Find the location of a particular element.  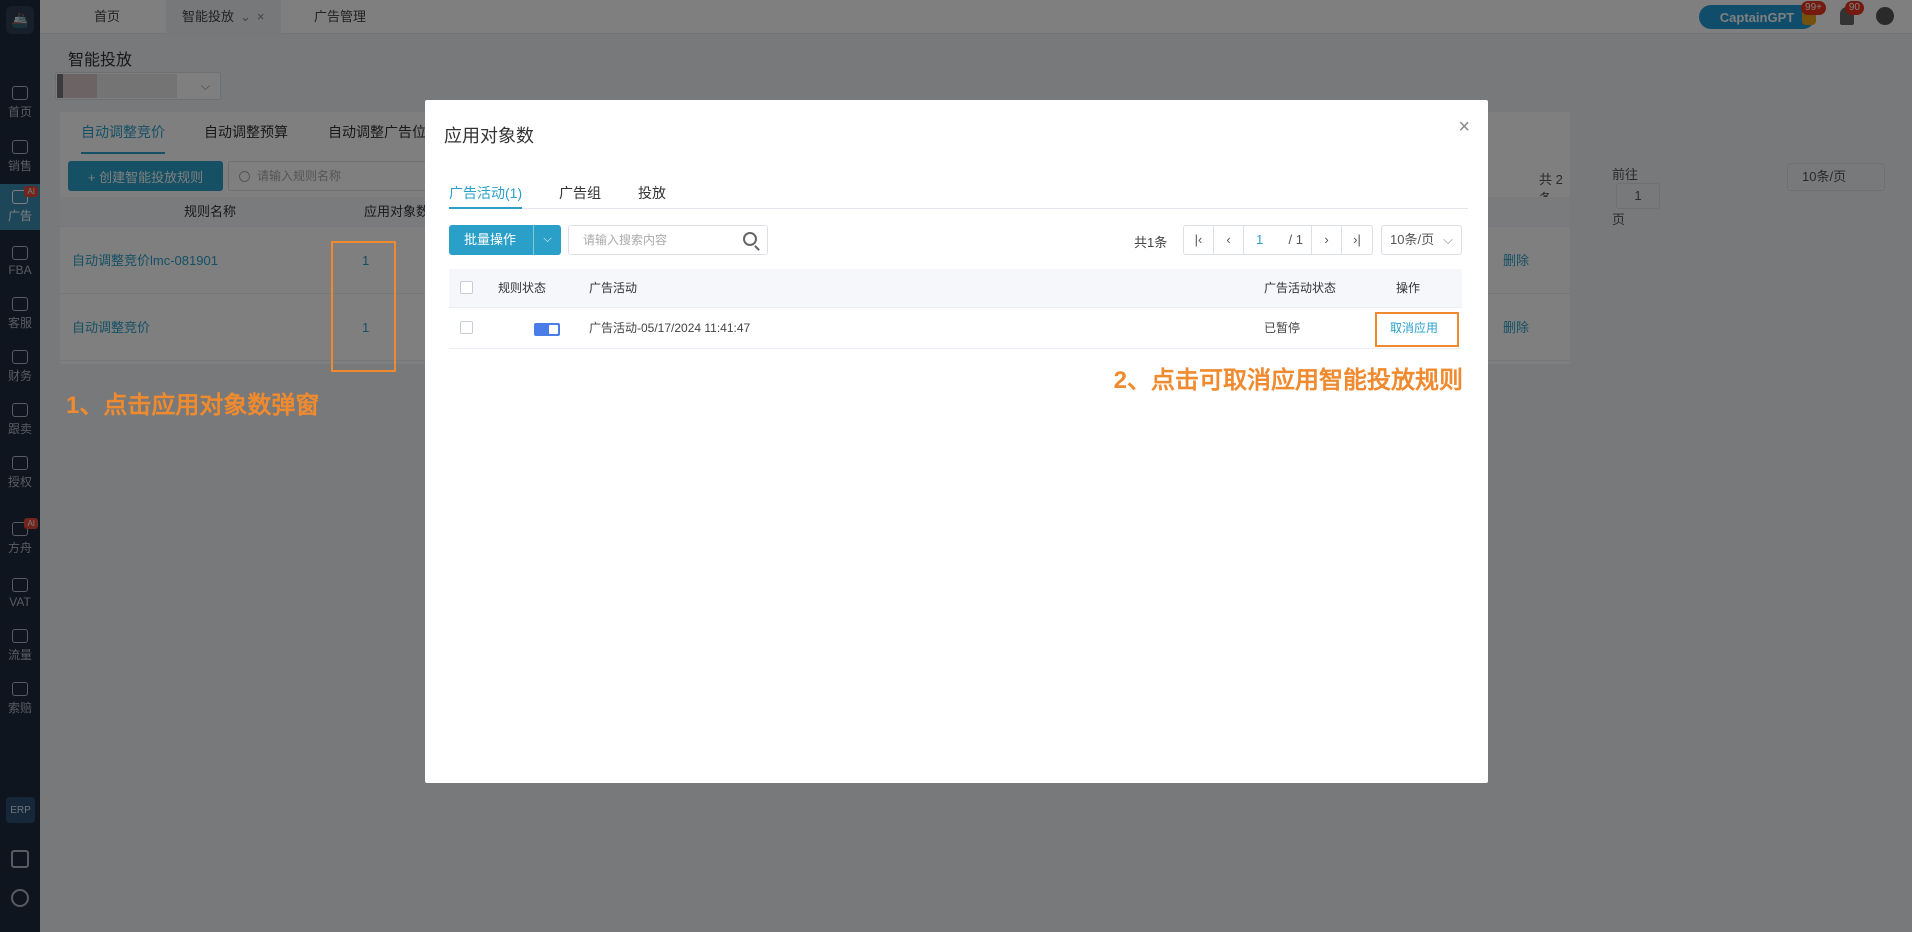

campaign-name: 广告活动-05/17/2024 11:41:47 is located at coordinates (670, 328).